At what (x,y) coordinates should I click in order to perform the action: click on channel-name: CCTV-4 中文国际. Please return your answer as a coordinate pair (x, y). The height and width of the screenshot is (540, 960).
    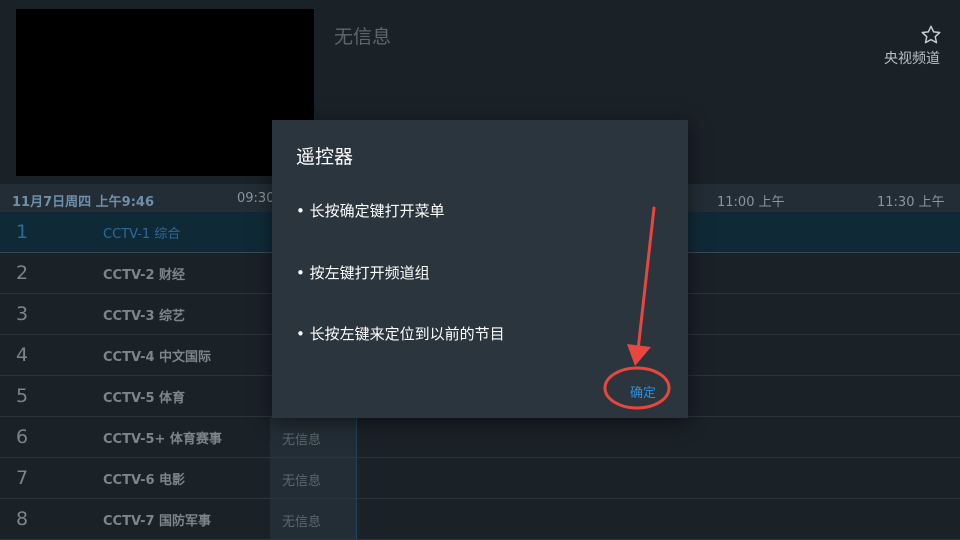
    Looking at the image, I should click on (157, 357).